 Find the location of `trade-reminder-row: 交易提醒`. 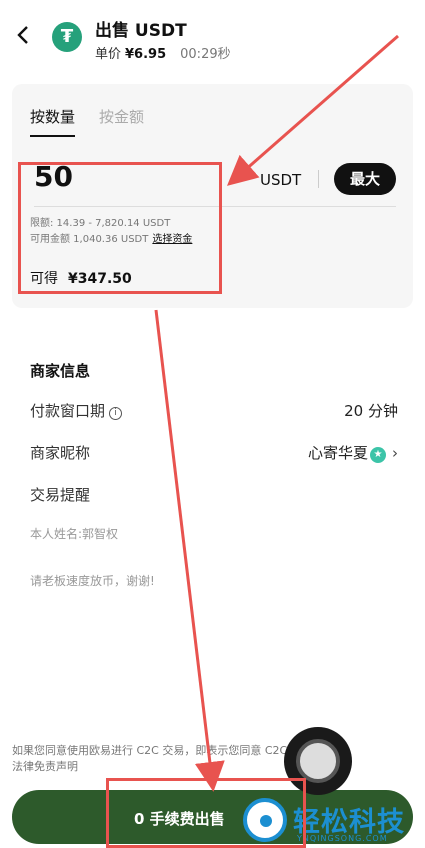

trade-reminder-row: 交易提醒 is located at coordinates (214, 494).